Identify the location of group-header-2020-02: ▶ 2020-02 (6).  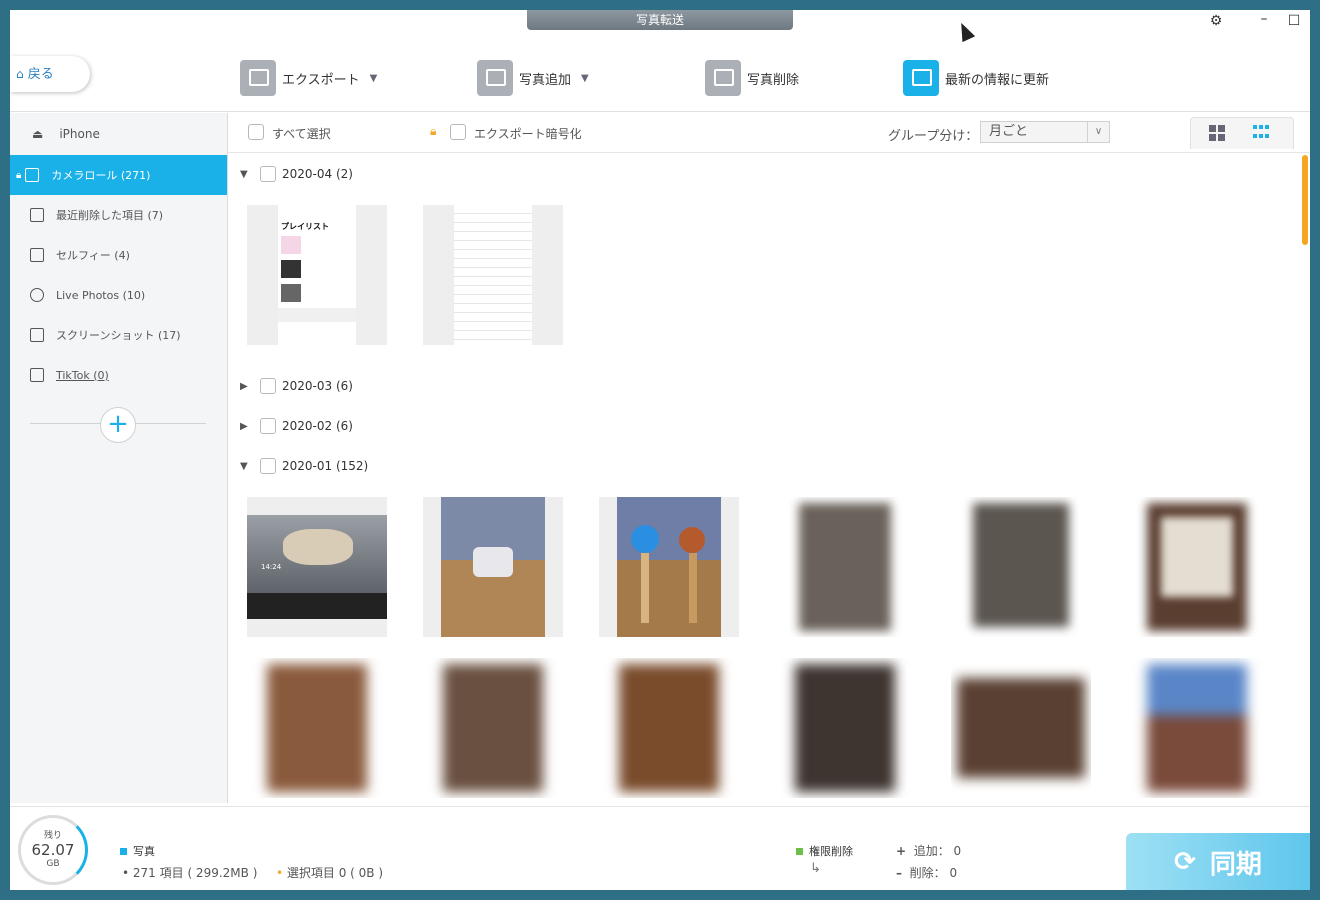
(296, 426).